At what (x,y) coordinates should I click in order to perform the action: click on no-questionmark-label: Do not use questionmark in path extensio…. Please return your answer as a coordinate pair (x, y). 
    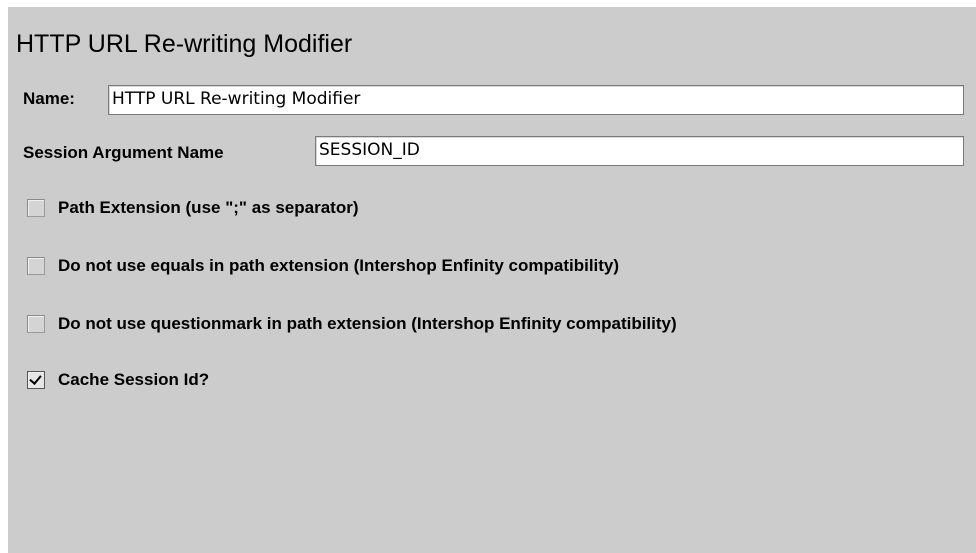
    Looking at the image, I should click on (367, 323).